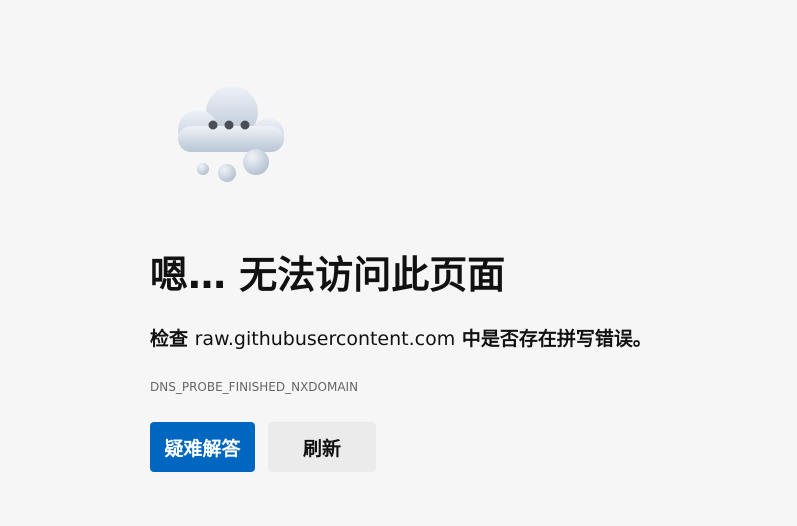 This screenshot has width=797, height=526. What do you see at coordinates (254, 387) in the screenshot?
I see `error-code: DNS_PROBE_FINISHED_NXDOMAIN` at bounding box center [254, 387].